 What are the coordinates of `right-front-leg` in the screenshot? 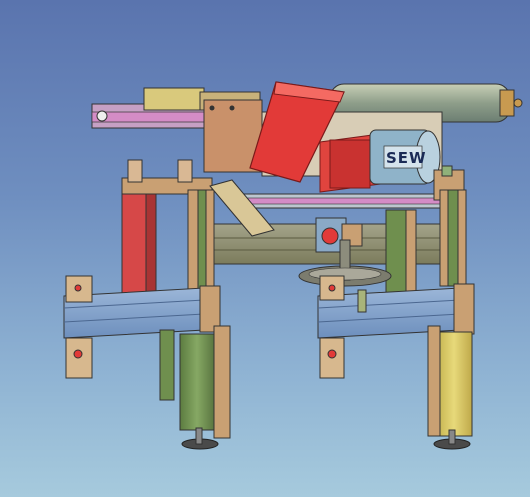 It's located at (450, 387).